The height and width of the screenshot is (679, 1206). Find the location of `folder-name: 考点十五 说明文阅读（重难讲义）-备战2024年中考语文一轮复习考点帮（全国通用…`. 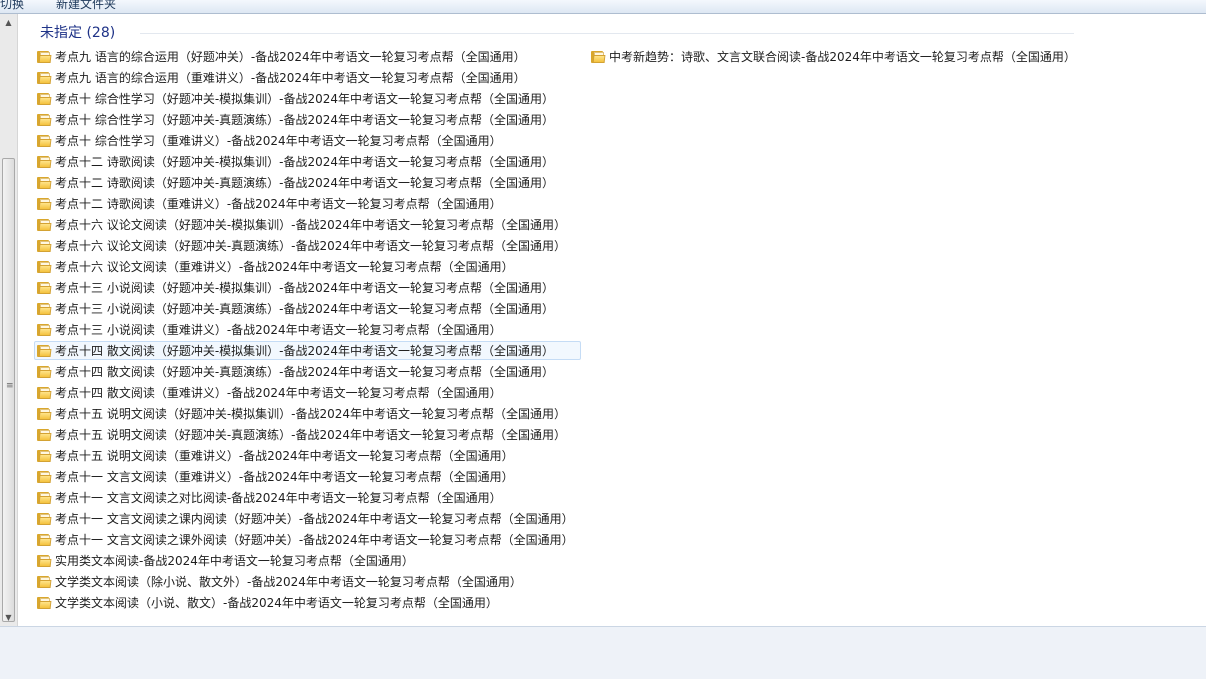

folder-name: 考点十五 说明文阅读（重难讲义）-备战2024年中考语文一轮复习考点帮（全国通用… is located at coordinates (284, 456).